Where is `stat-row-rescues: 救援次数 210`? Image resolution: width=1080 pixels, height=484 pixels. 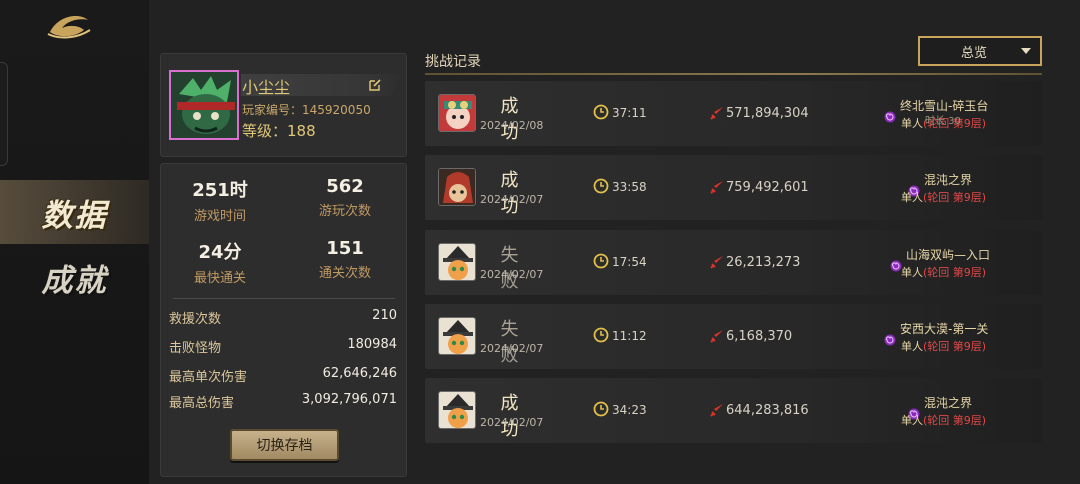
stat-row-rescues: 救援次数 210 is located at coordinates (283, 317).